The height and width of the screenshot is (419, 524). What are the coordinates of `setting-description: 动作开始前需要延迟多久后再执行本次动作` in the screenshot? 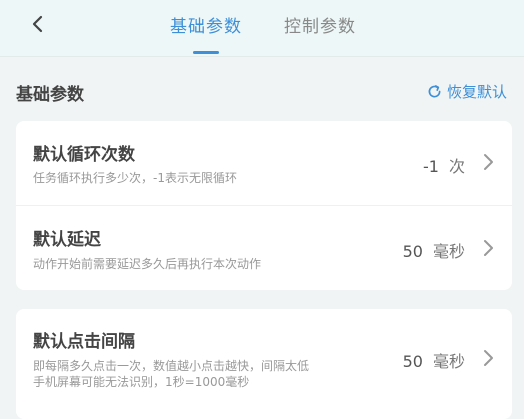 It's located at (147, 264).